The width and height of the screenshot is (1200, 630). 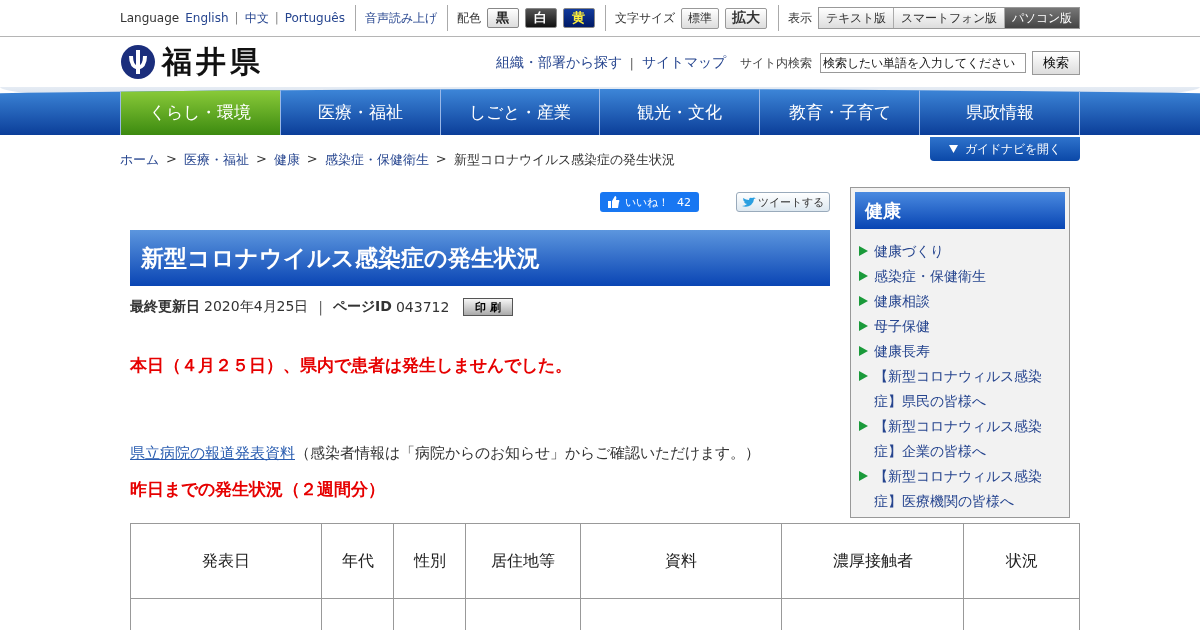 What do you see at coordinates (966, 389) in the screenshot?
I see `sidebar-link: 【新型コロナウィルス感染症】県民の皆様へ` at bounding box center [966, 389].